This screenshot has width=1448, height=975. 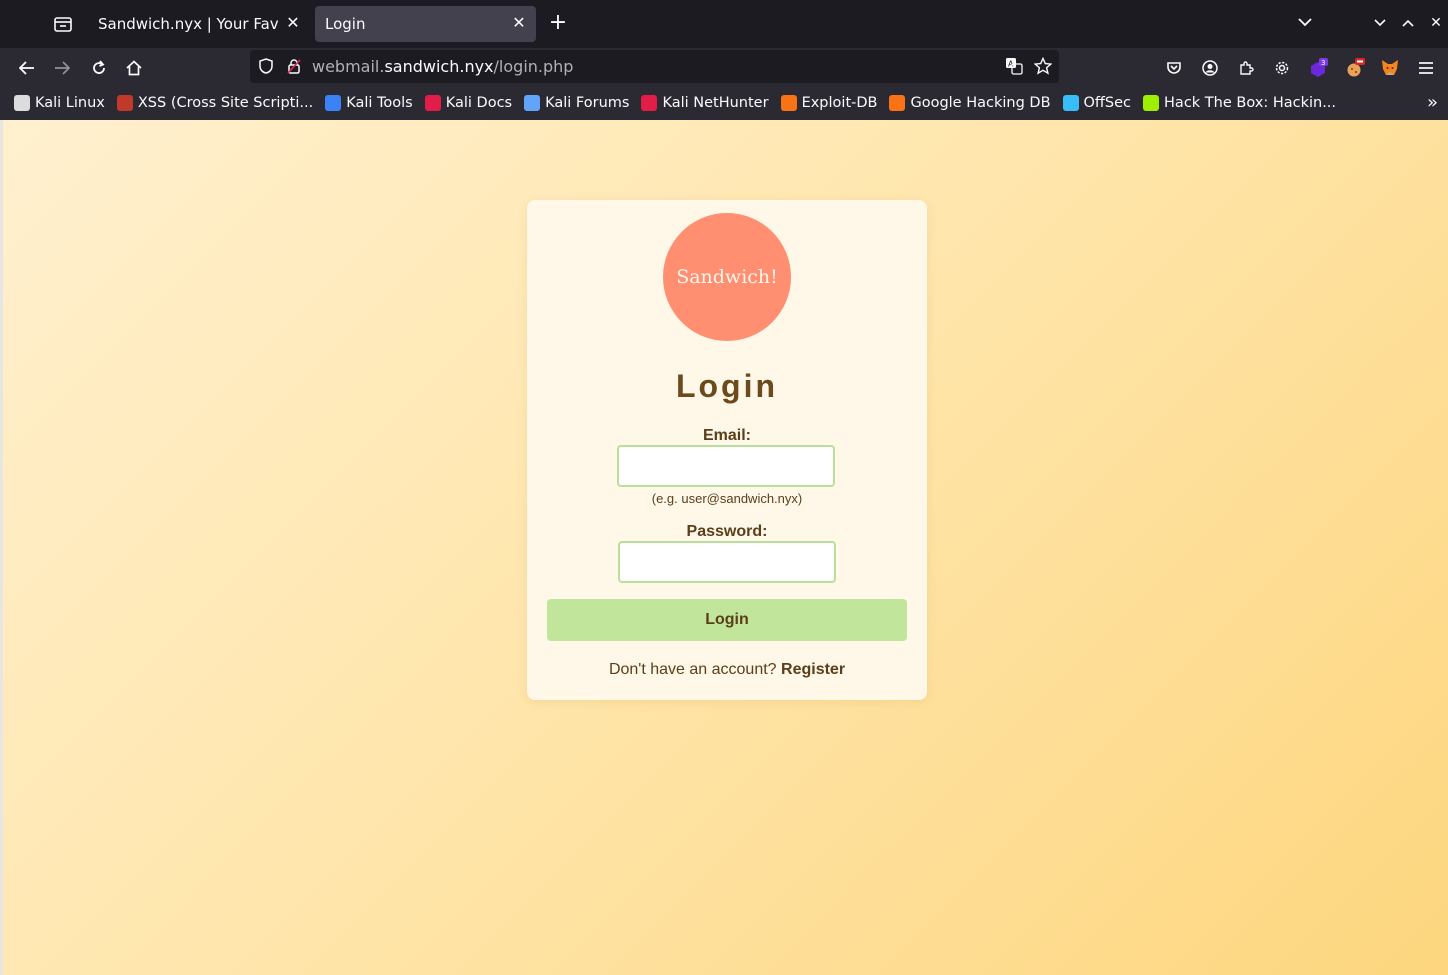 I want to click on register-prompt-text: Don't have an account?, so click(x=692, y=669).